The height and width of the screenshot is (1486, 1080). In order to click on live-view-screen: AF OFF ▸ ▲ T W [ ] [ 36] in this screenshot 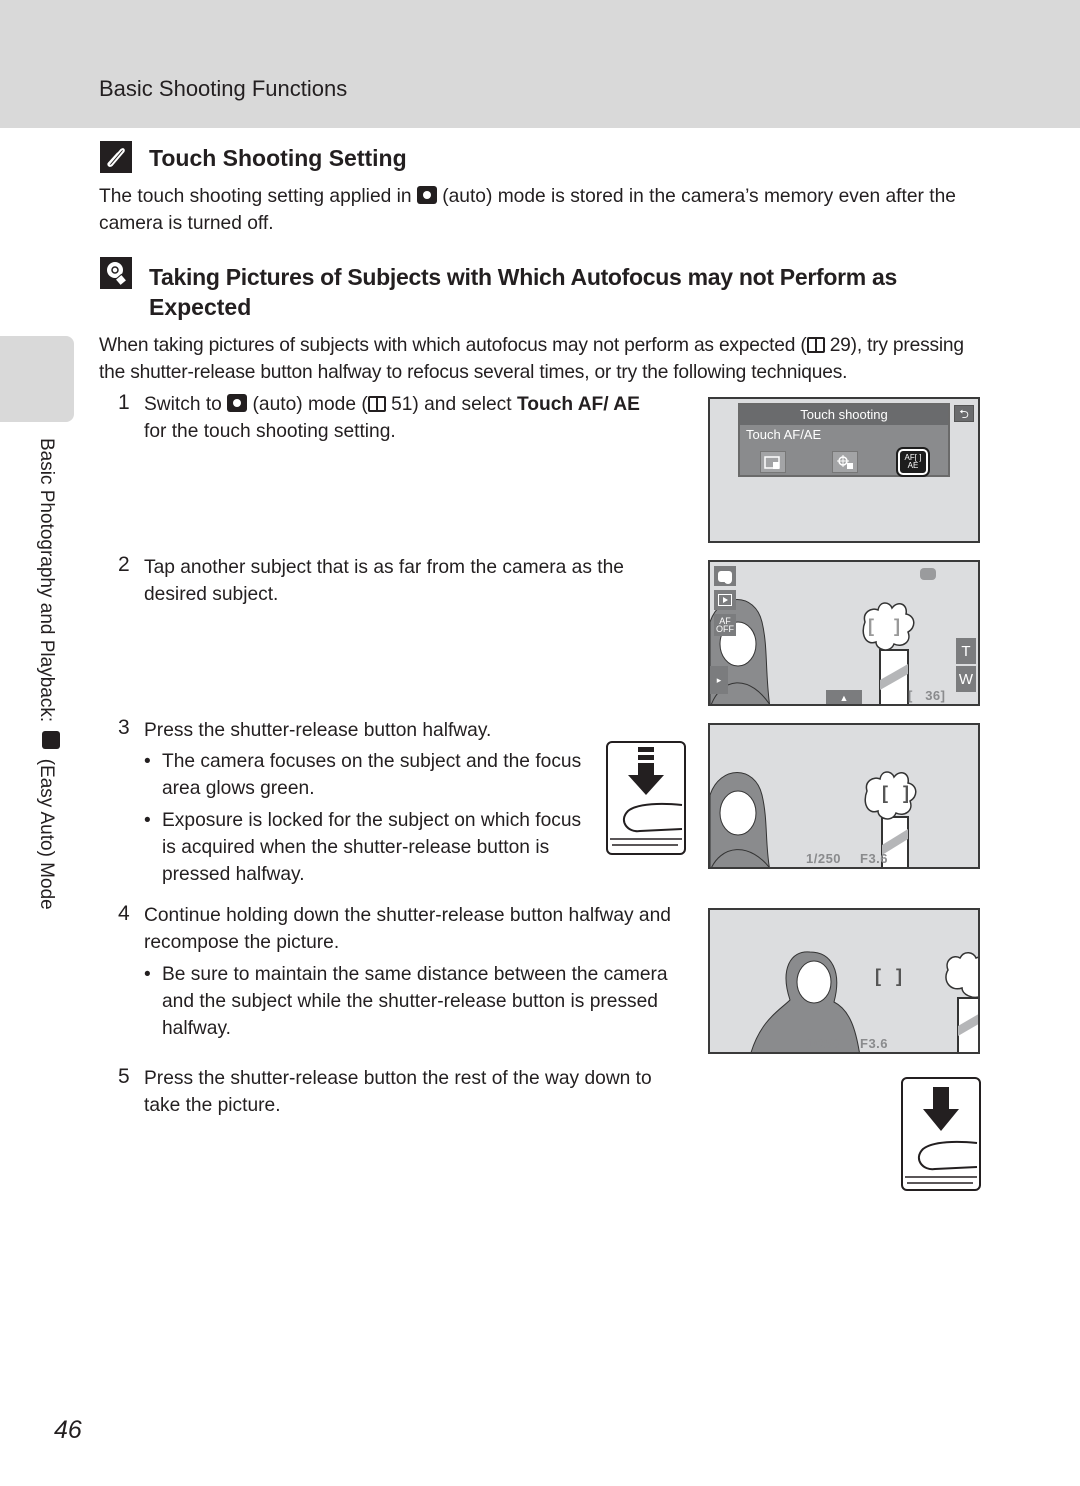, I will do `click(844, 633)`.